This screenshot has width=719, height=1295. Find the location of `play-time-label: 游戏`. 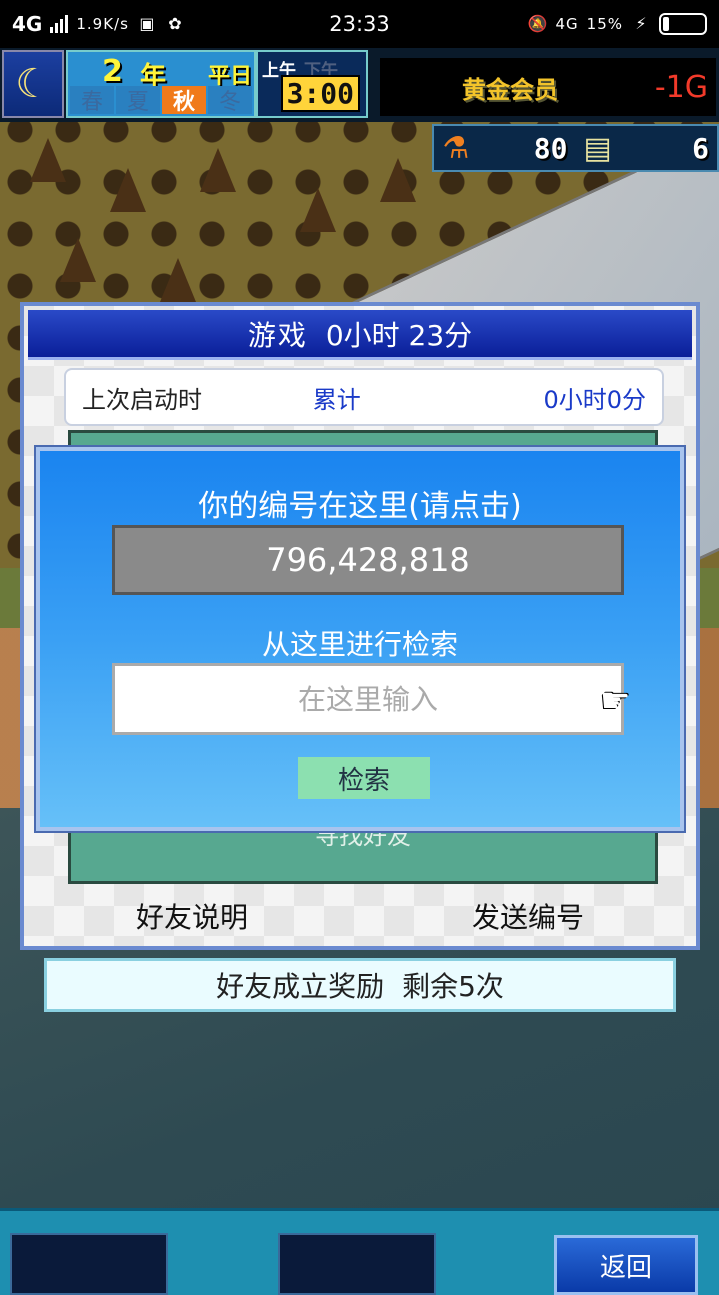

play-time-label: 游戏 is located at coordinates (277, 335).